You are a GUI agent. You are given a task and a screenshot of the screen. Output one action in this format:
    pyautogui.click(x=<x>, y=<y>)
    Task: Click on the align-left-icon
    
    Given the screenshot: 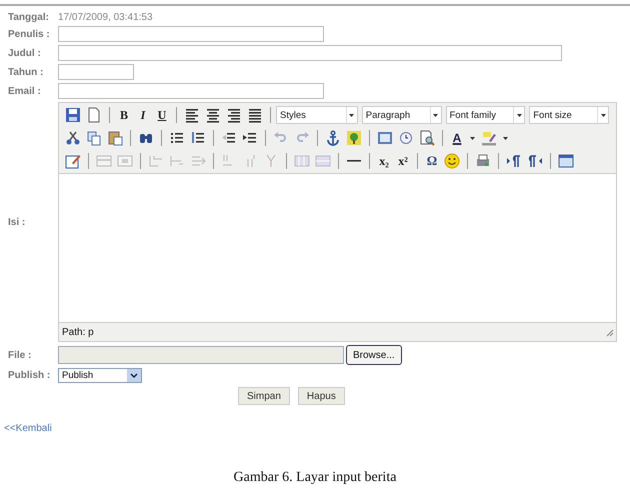 What is the action you would take?
    pyautogui.click(x=192, y=115)
    